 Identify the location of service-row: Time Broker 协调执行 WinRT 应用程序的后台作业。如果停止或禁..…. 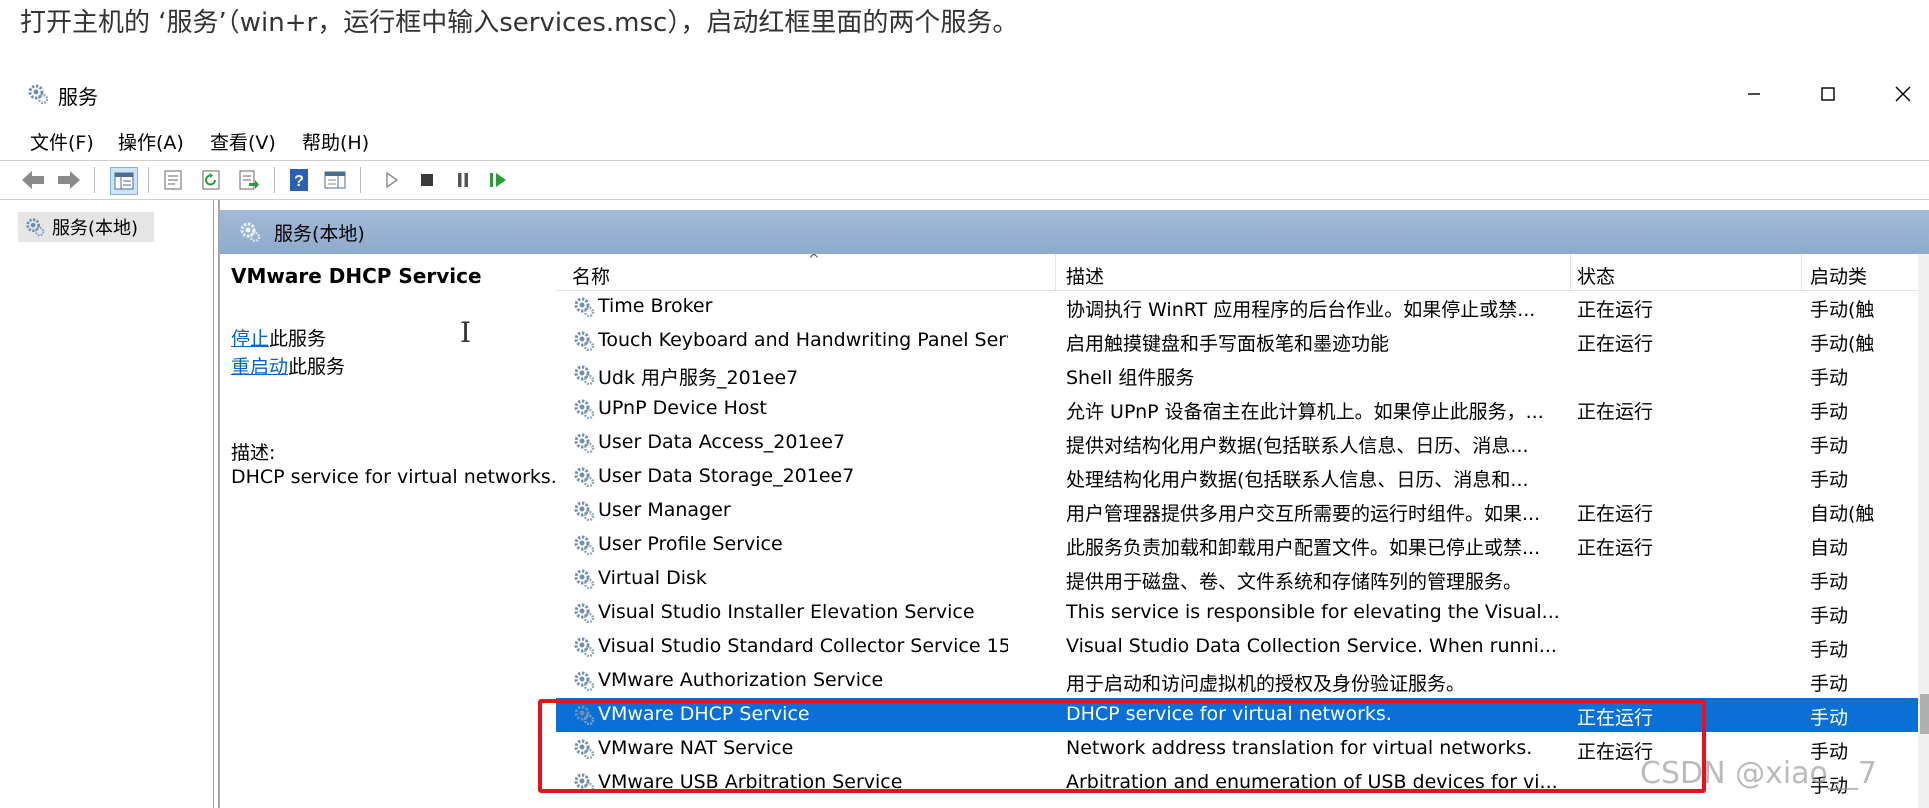
(1242, 307).